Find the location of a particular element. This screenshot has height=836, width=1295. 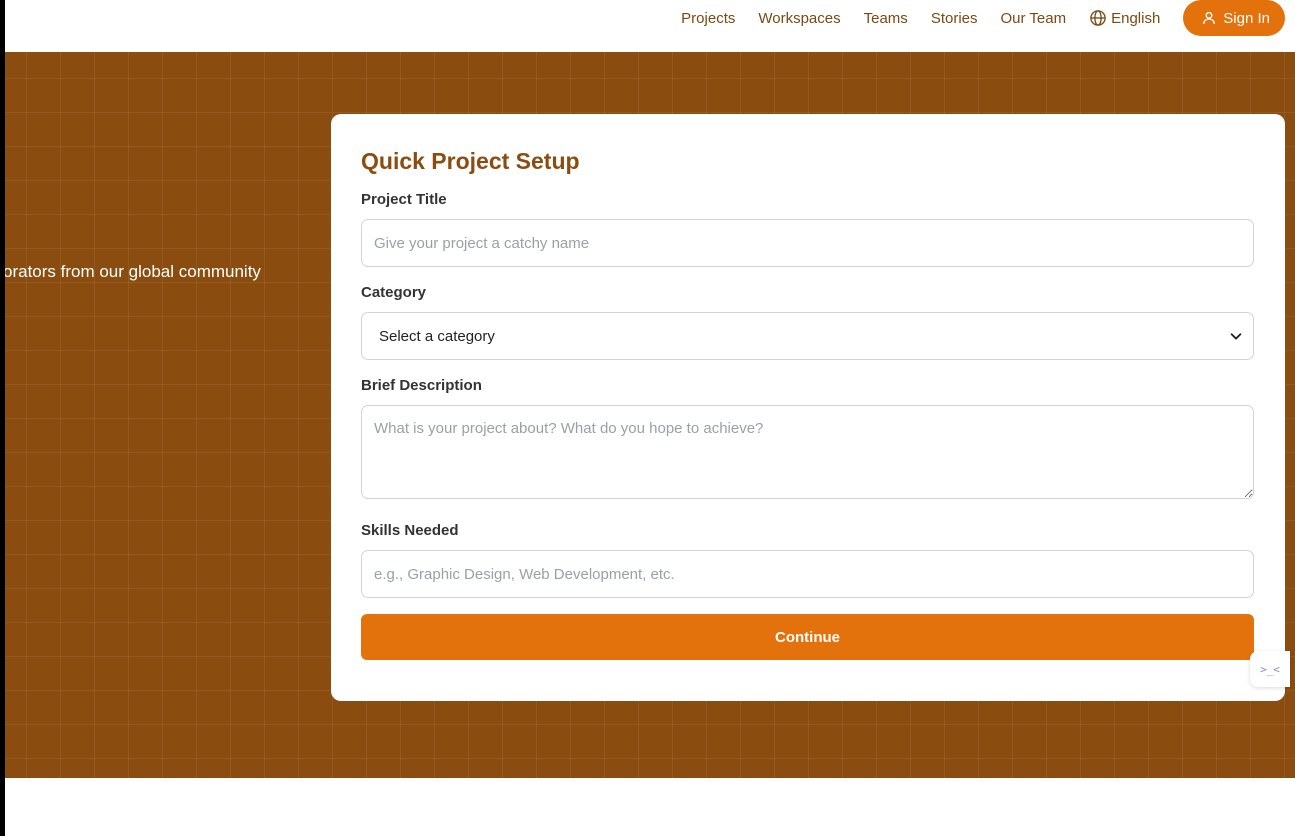

nav-link-stories: Stories is located at coordinates (954, 18).